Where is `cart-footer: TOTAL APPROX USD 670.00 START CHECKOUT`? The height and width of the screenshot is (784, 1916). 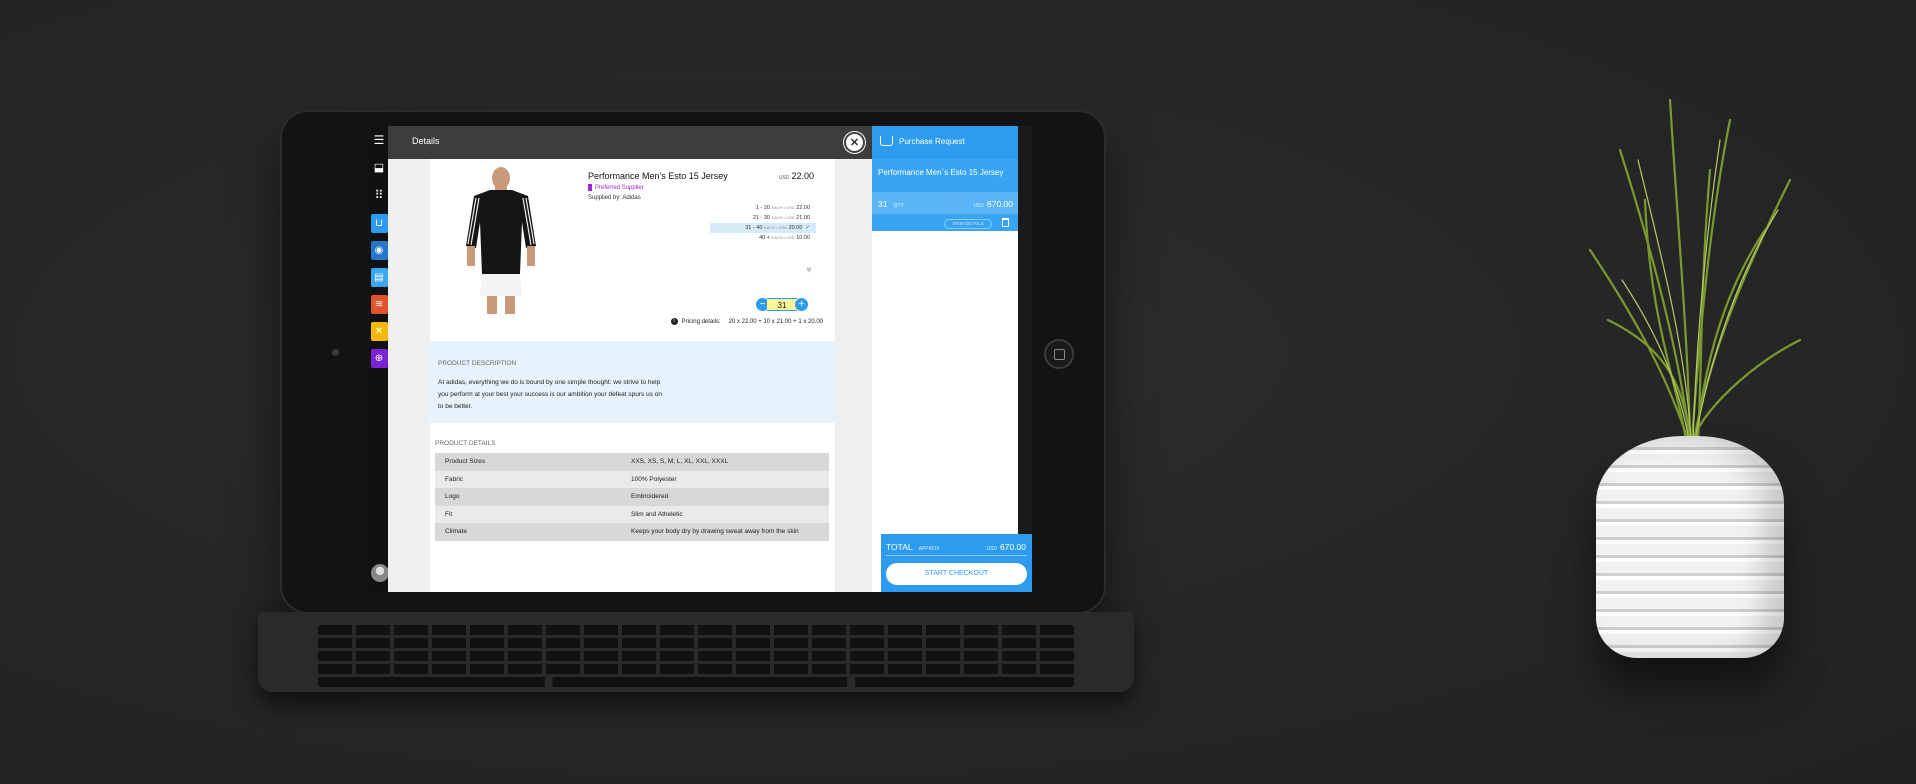
cart-footer: TOTAL APPROX USD 670.00 START CHECKOUT is located at coordinates (956, 563).